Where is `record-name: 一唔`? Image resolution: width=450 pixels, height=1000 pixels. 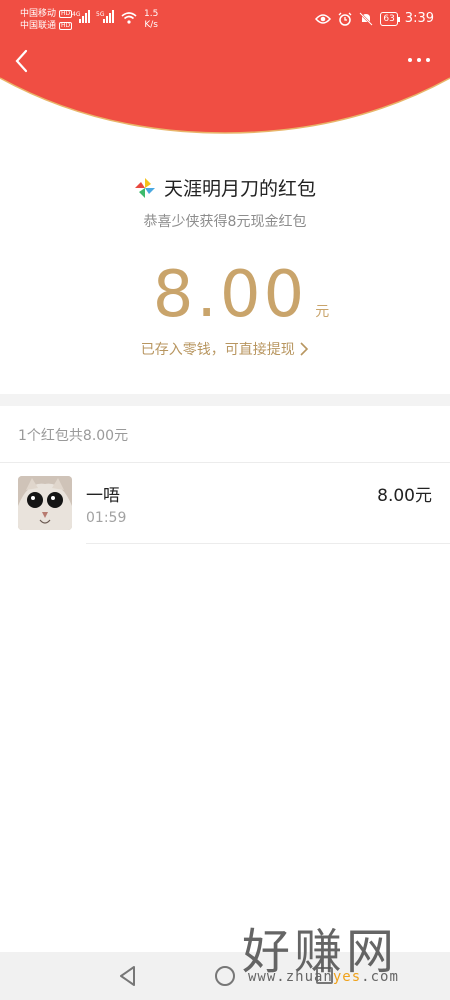 record-name: 一唔 is located at coordinates (103, 496).